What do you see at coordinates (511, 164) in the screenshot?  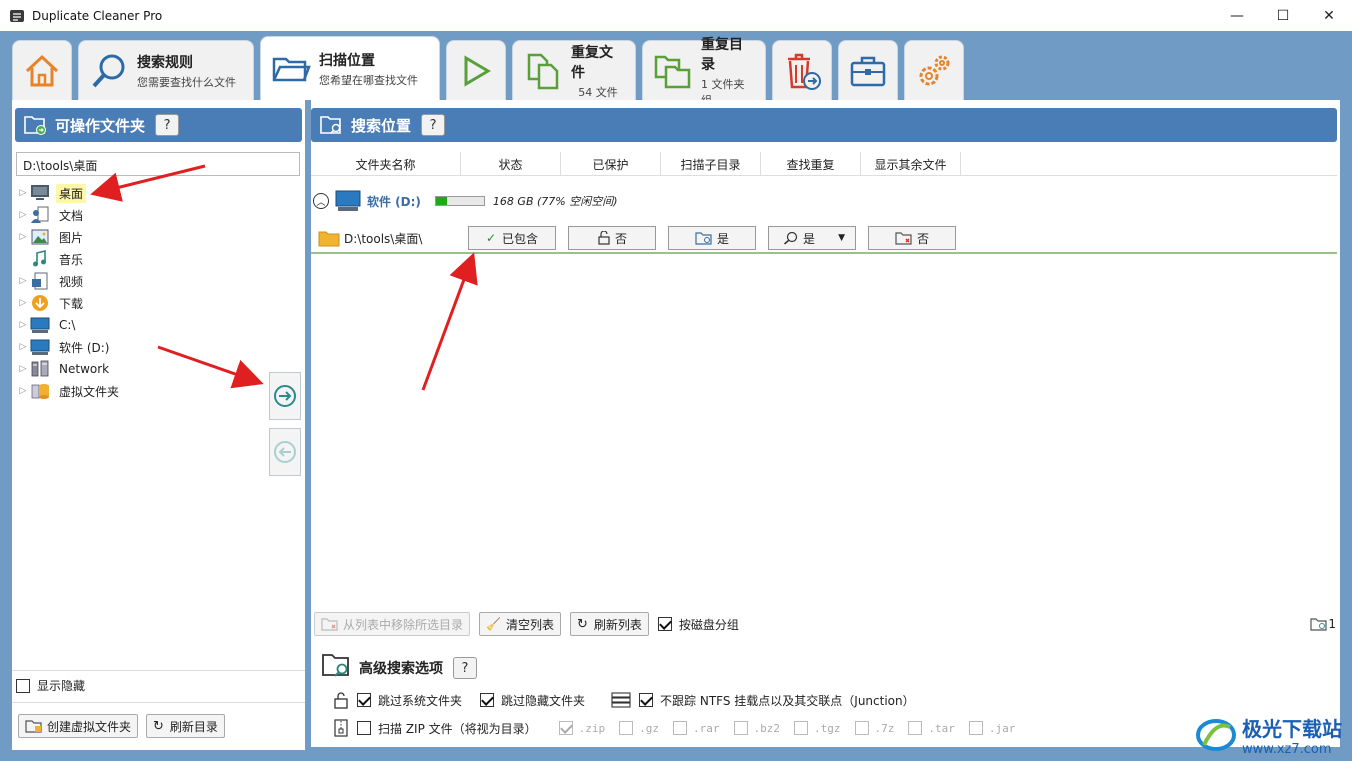 I see `column-status: 状态` at bounding box center [511, 164].